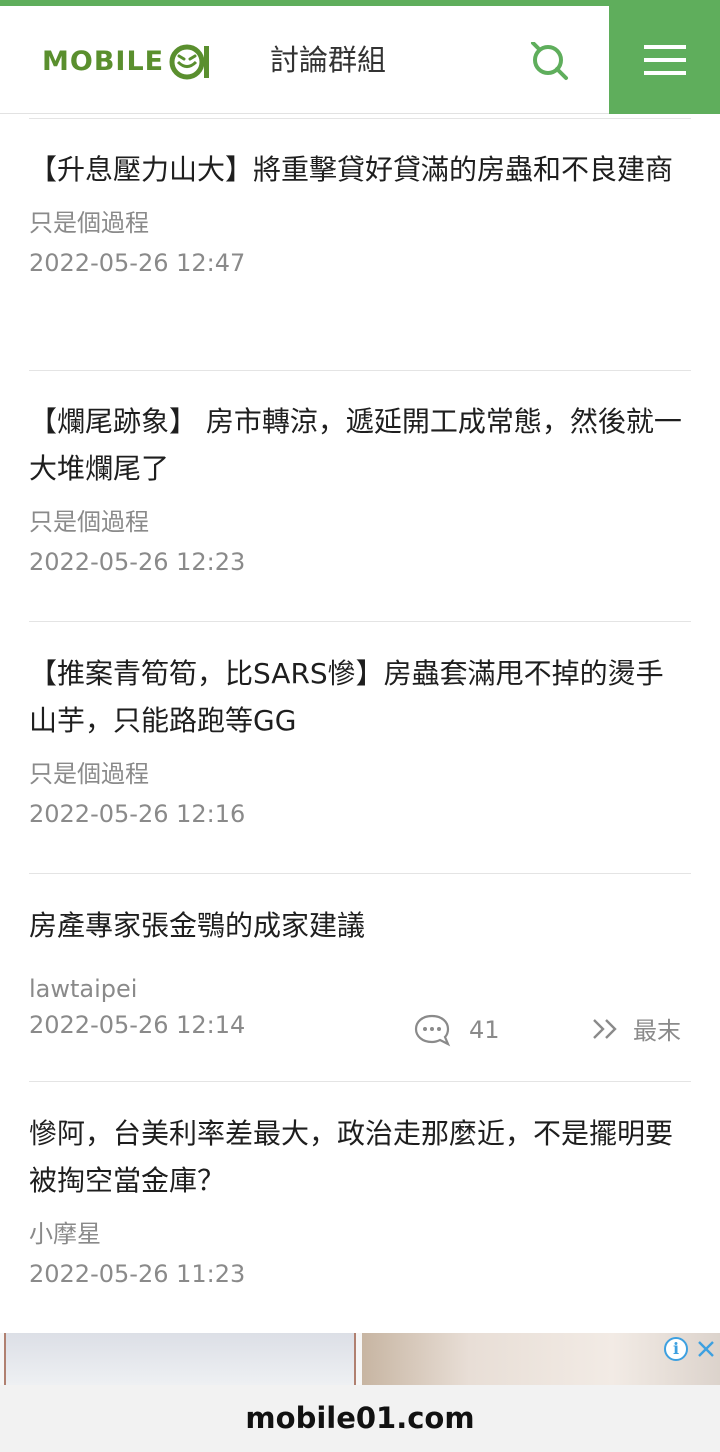 The image size is (720, 1452). Describe the element at coordinates (180, 1359) in the screenshot. I see `ad-image-left` at that location.